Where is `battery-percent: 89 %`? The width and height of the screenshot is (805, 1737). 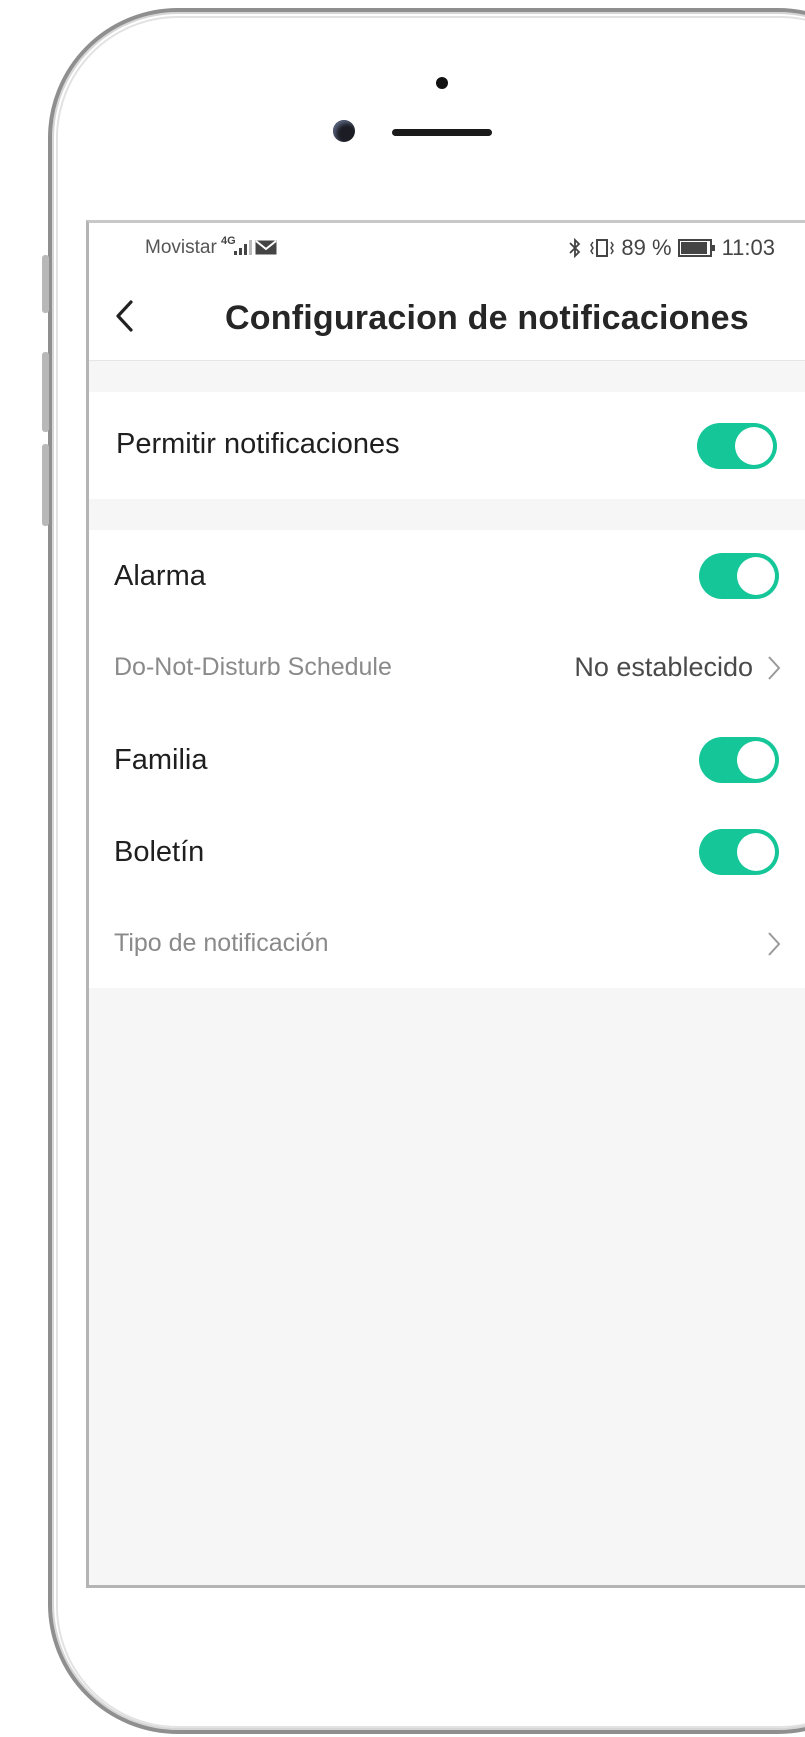 battery-percent: 89 % is located at coordinates (646, 247).